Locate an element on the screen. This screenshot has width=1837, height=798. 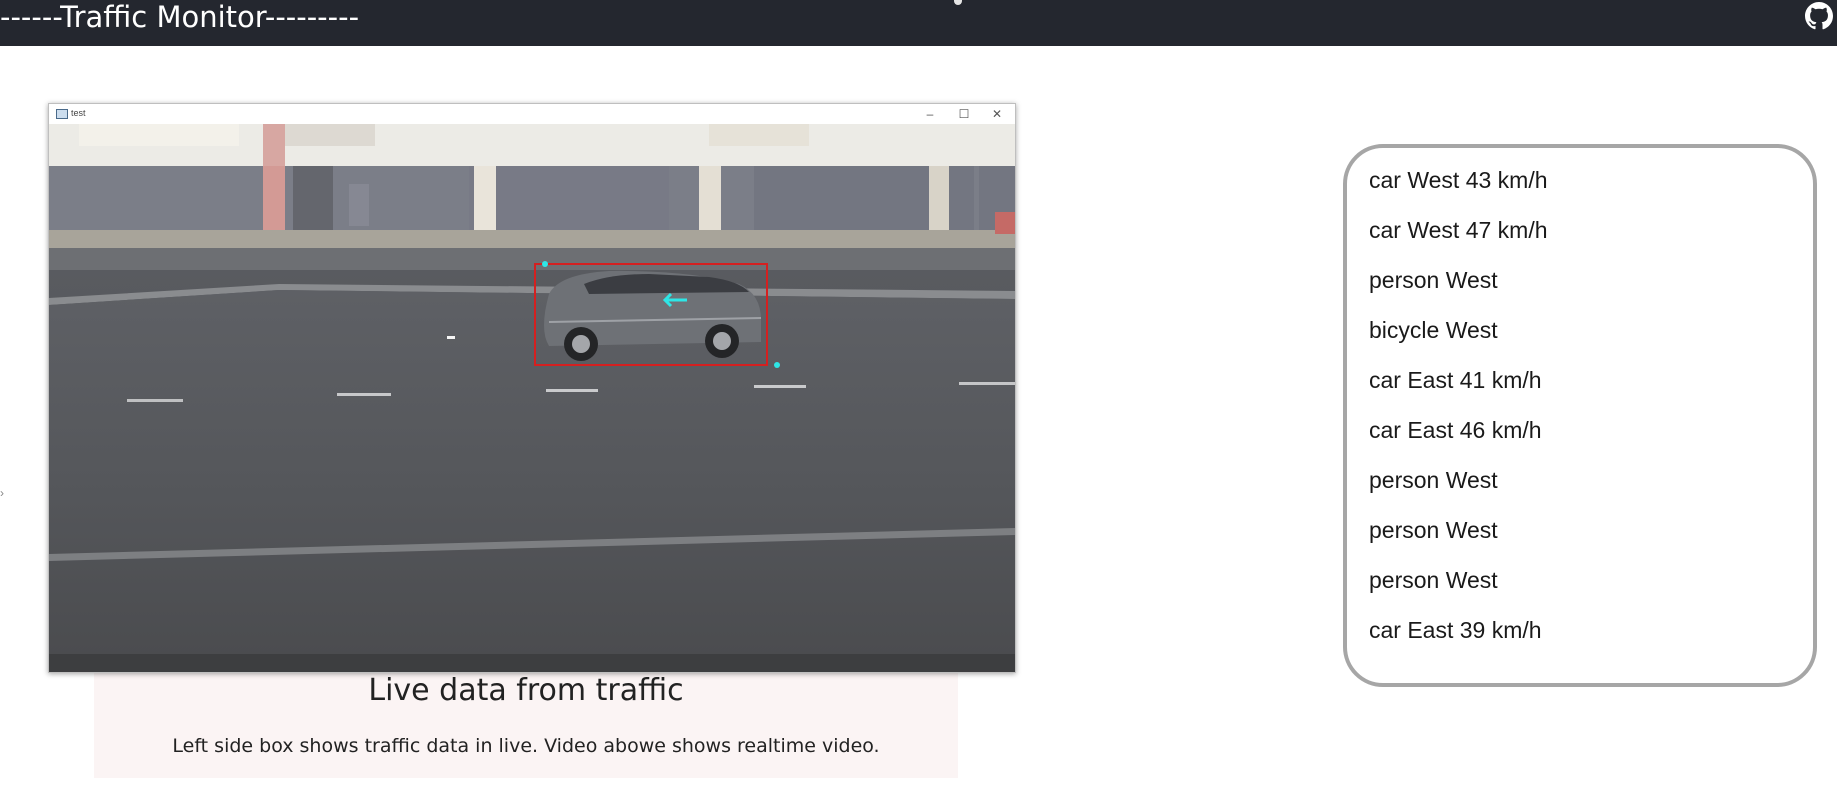
maximize-icon: ☐ is located at coordinates (964, 114).